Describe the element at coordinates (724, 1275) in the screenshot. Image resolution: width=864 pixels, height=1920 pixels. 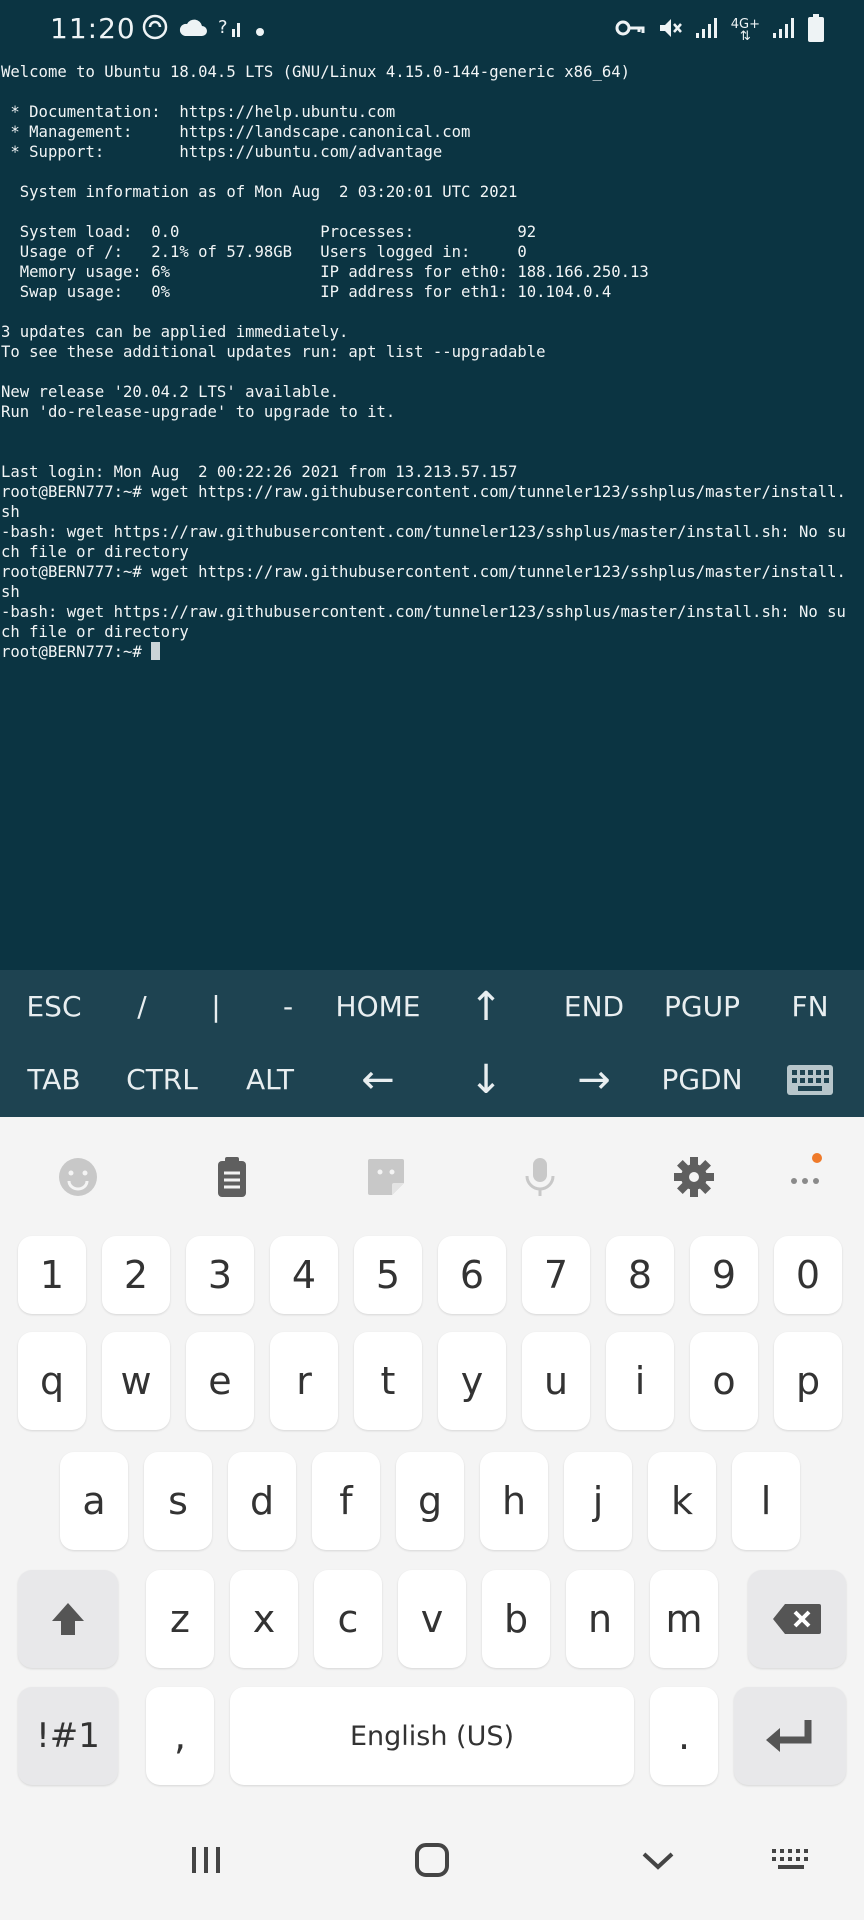
I see `key-9: 9` at that location.